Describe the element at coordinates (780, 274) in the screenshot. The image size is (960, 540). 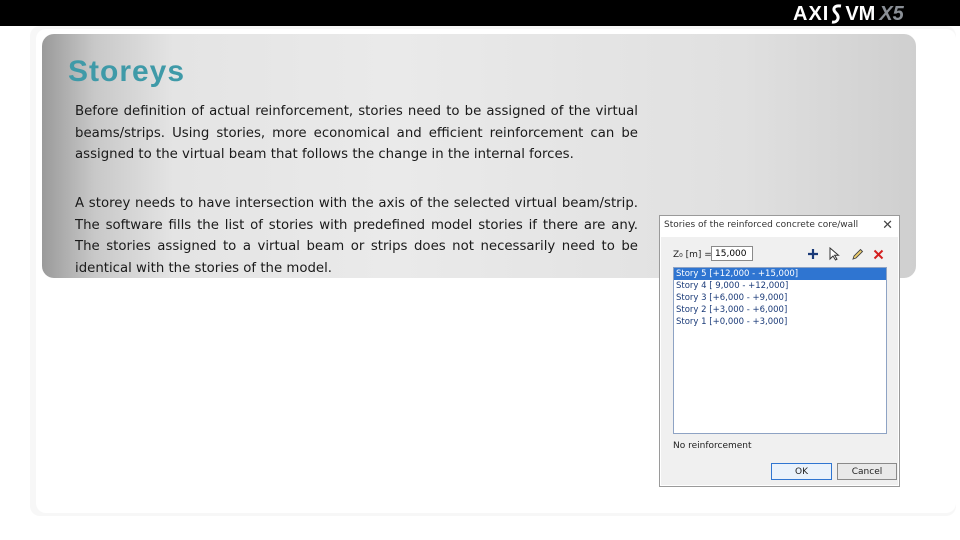
I see `list-item: Story 5 [+12,000 - +15,000]` at that location.